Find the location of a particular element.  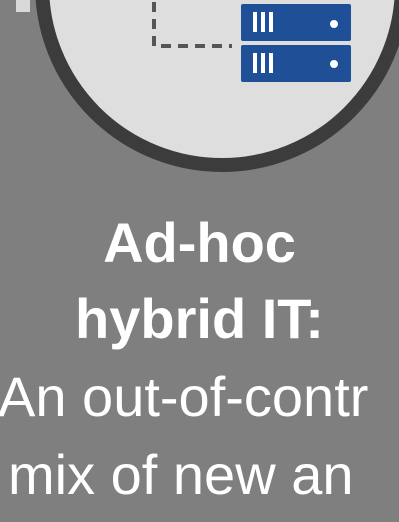

subtitle-line-1: An out-of-contr is located at coordinates (184, 396).